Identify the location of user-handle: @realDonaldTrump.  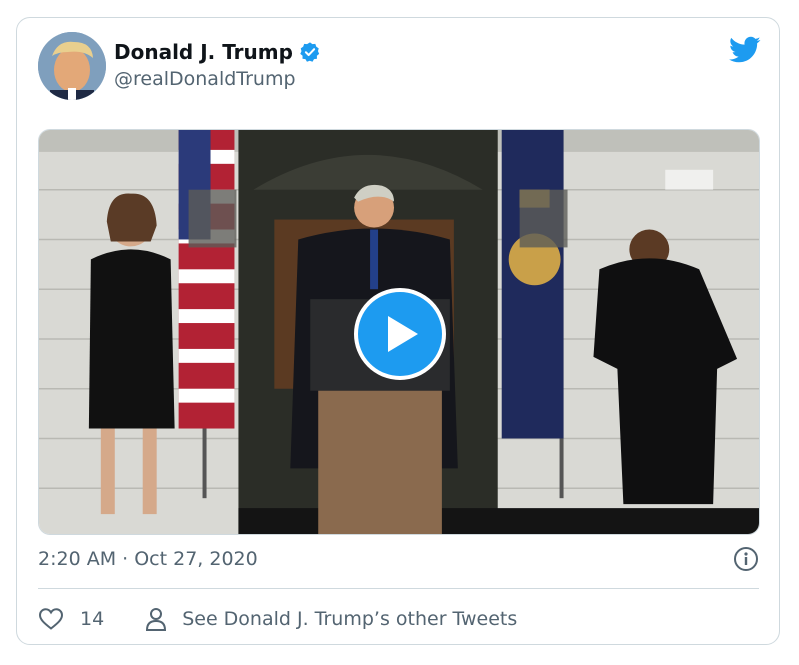
(205, 79).